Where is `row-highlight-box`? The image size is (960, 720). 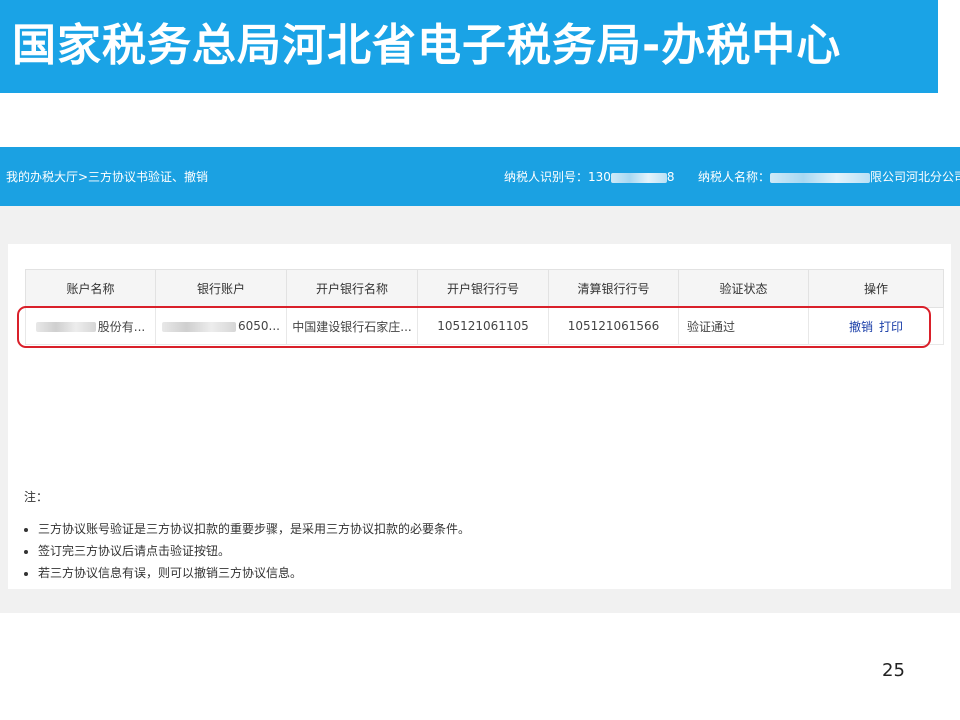
row-highlight-box is located at coordinates (474, 327).